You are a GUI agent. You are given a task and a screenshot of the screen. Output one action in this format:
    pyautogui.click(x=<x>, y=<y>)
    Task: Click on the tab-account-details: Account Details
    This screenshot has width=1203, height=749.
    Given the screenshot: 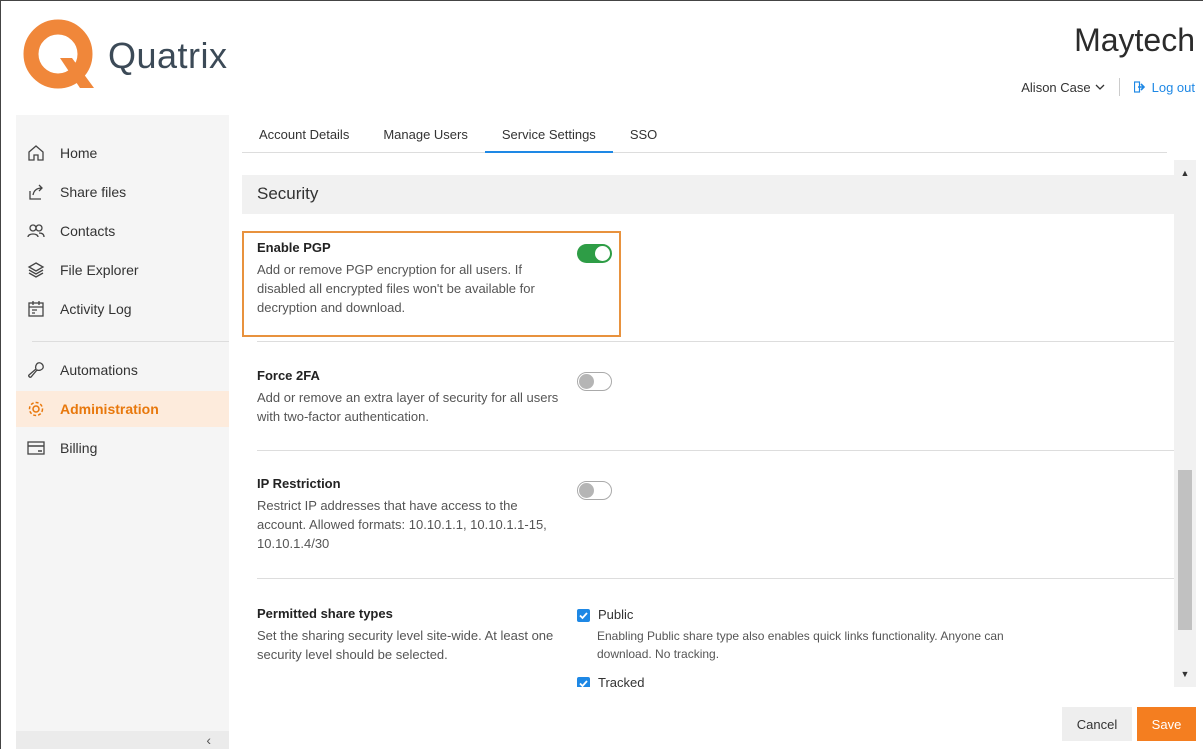 What is the action you would take?
    pyautogui.click(x=304, y=134)
    